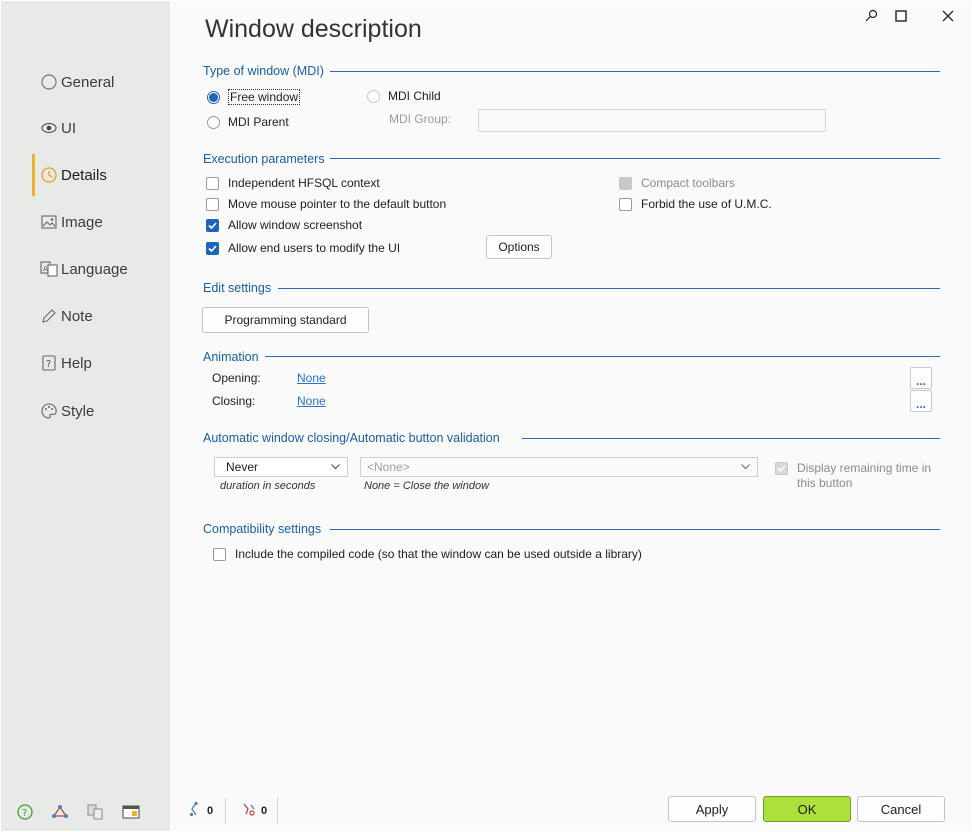  What do you see at coordinates (519, 247) in the screenshot?
I see `options-button: Options` at bounding box center [519, 247].